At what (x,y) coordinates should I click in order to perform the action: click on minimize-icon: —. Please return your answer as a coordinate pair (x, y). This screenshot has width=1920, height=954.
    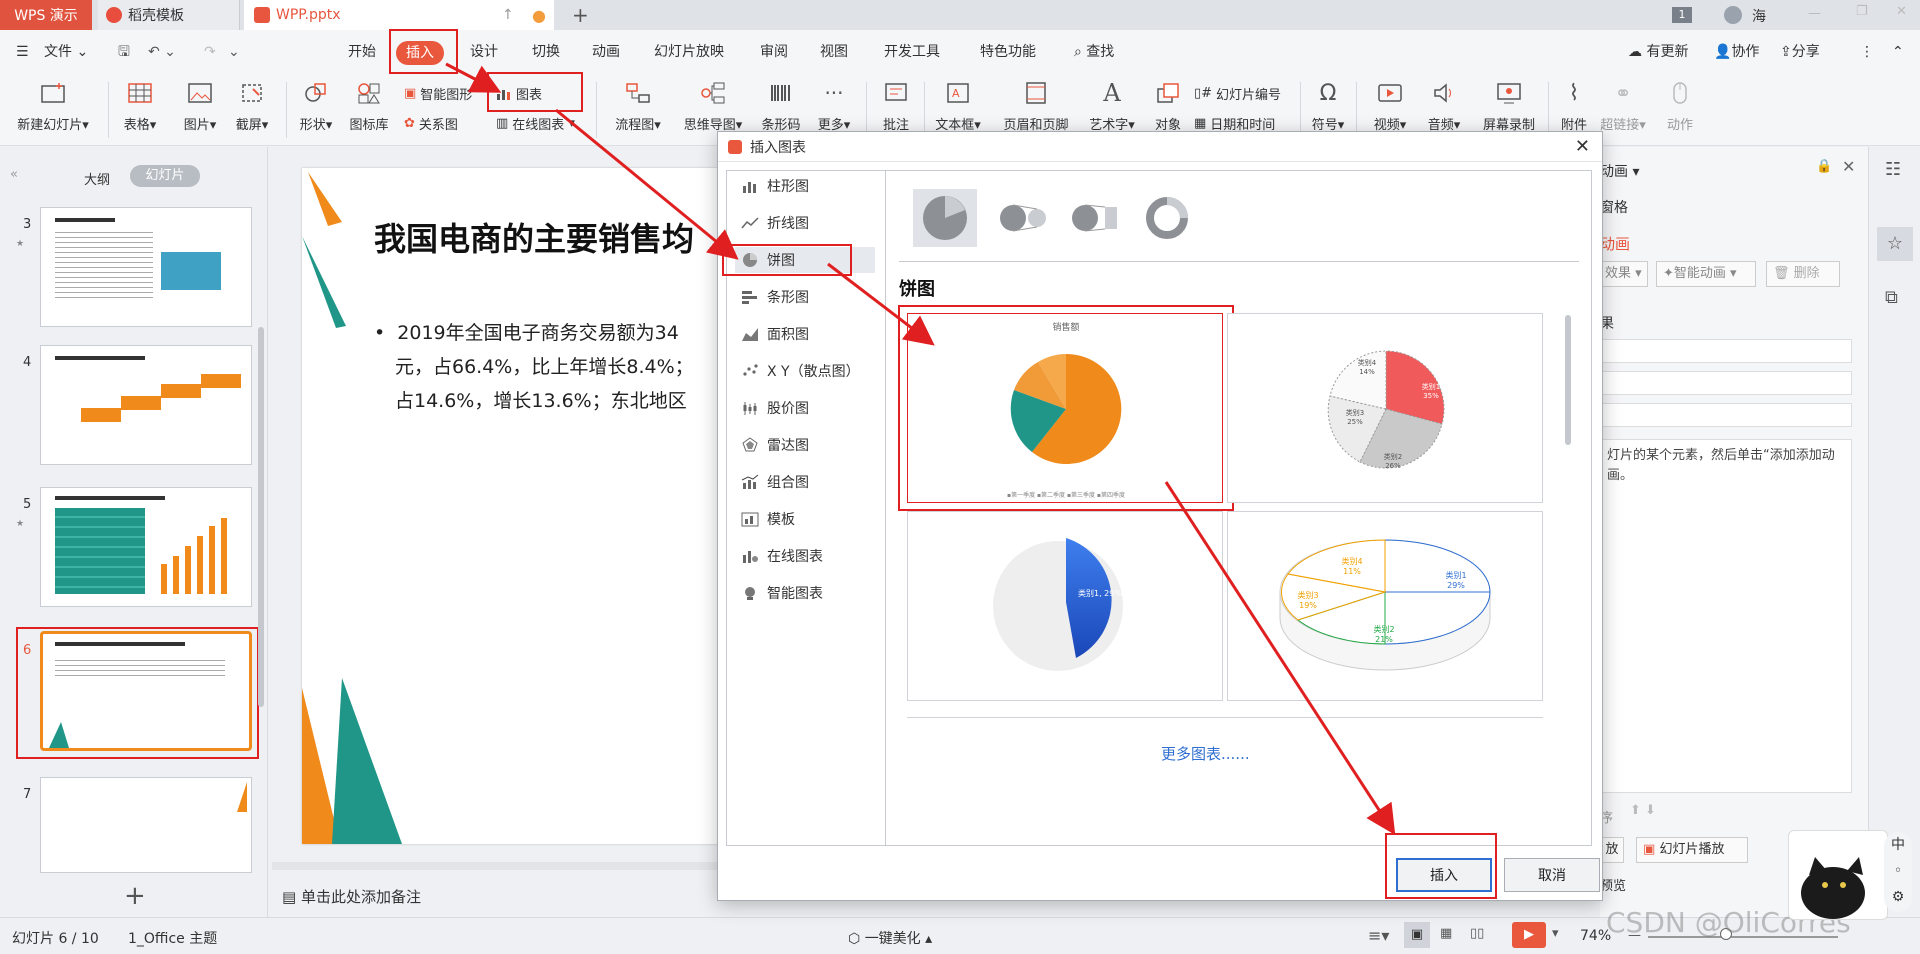
    Looking at the image, I should click on (1814, 13).